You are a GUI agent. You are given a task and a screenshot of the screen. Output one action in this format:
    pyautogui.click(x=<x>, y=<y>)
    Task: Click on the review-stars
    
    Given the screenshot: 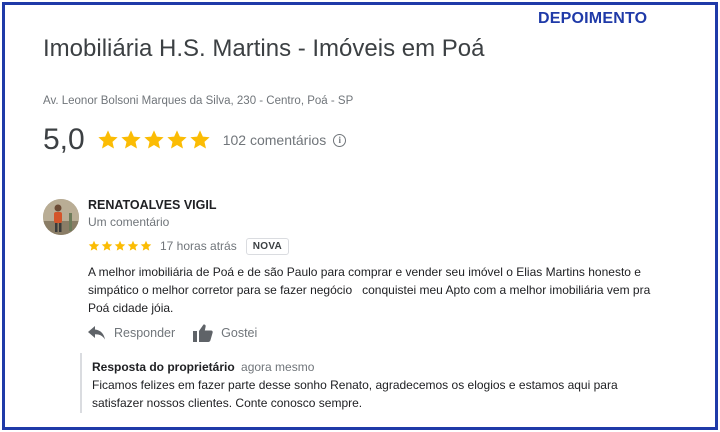 What is the action you would take?
    pyautogui.click(x=120, y=246)
    